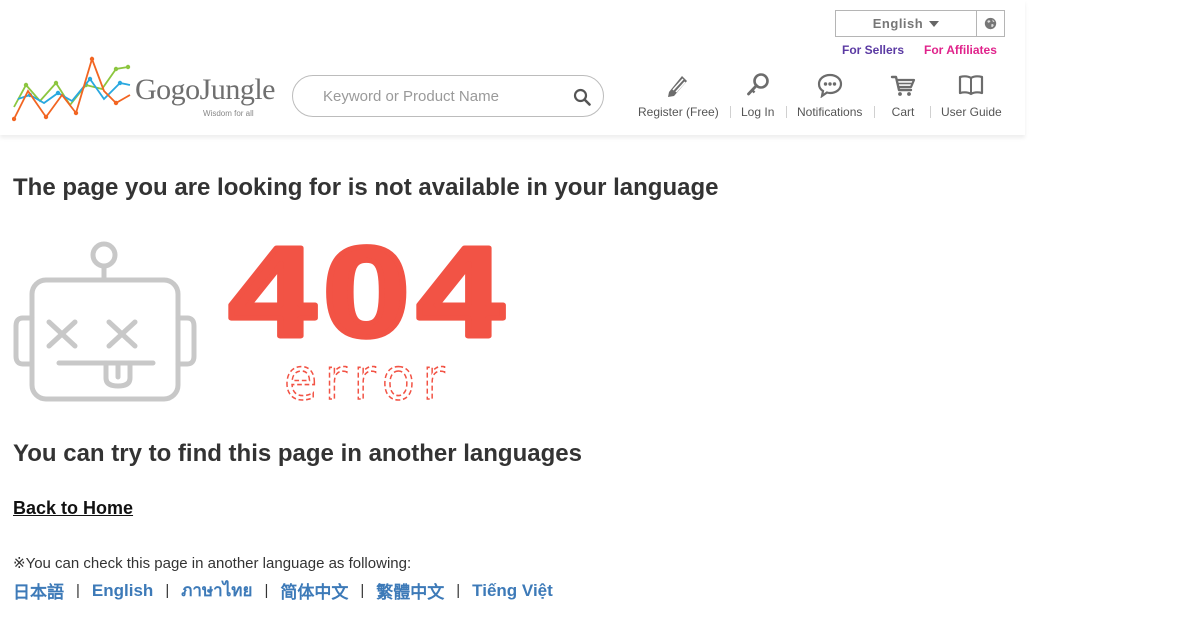 The height and width of the screenshot is (630, 1200). Describe the element at coordinates (205, 89) in the screenshot. I see `logo-wordmark: GogoJungle` at that location.